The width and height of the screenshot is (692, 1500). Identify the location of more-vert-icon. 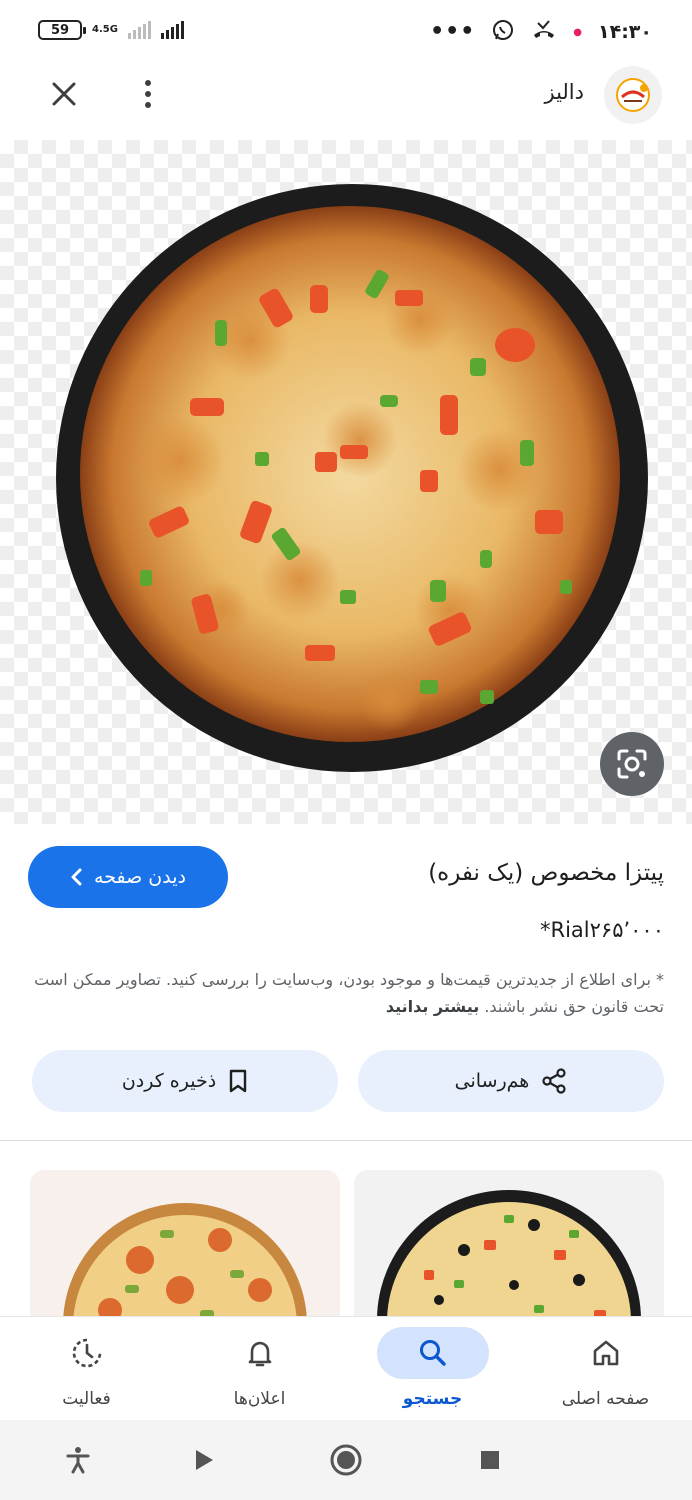
(148, 94).